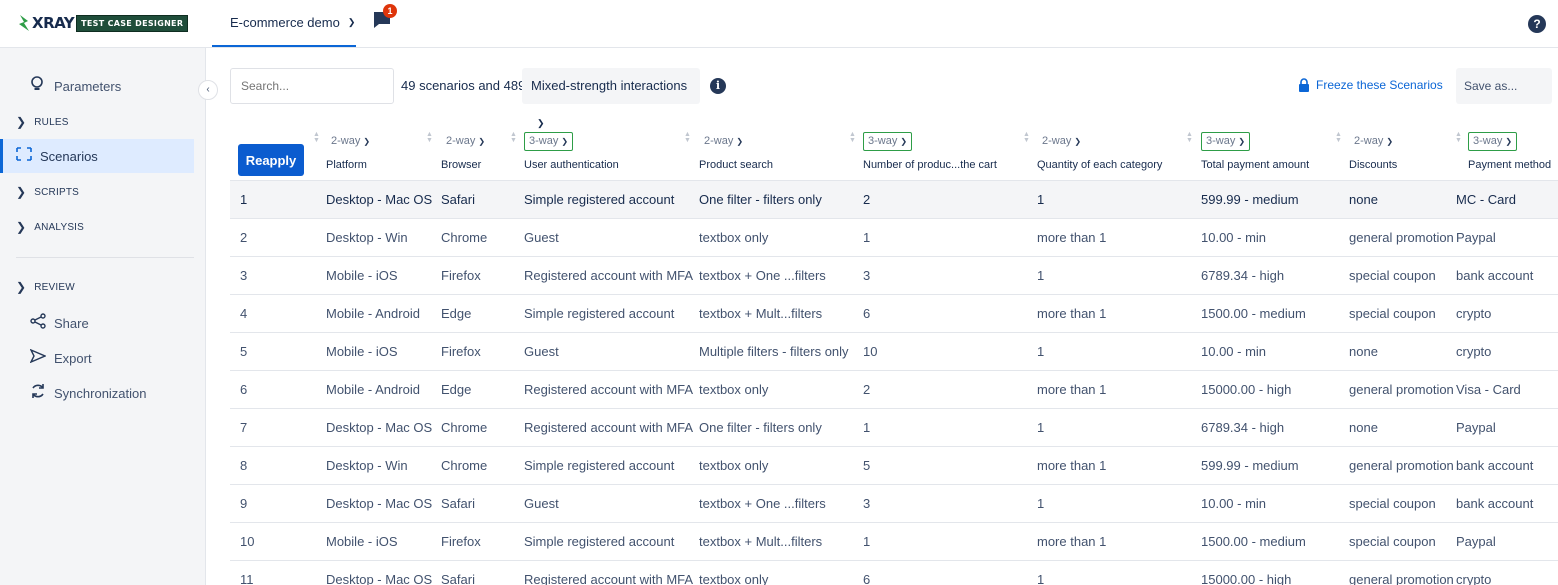 Image resolution: width=1558 pixels, height=585 pixels. What do you see at coordinates (867, 465) in the screenshot?
I see `table-cell: 5` at bounding box center [867, 465].